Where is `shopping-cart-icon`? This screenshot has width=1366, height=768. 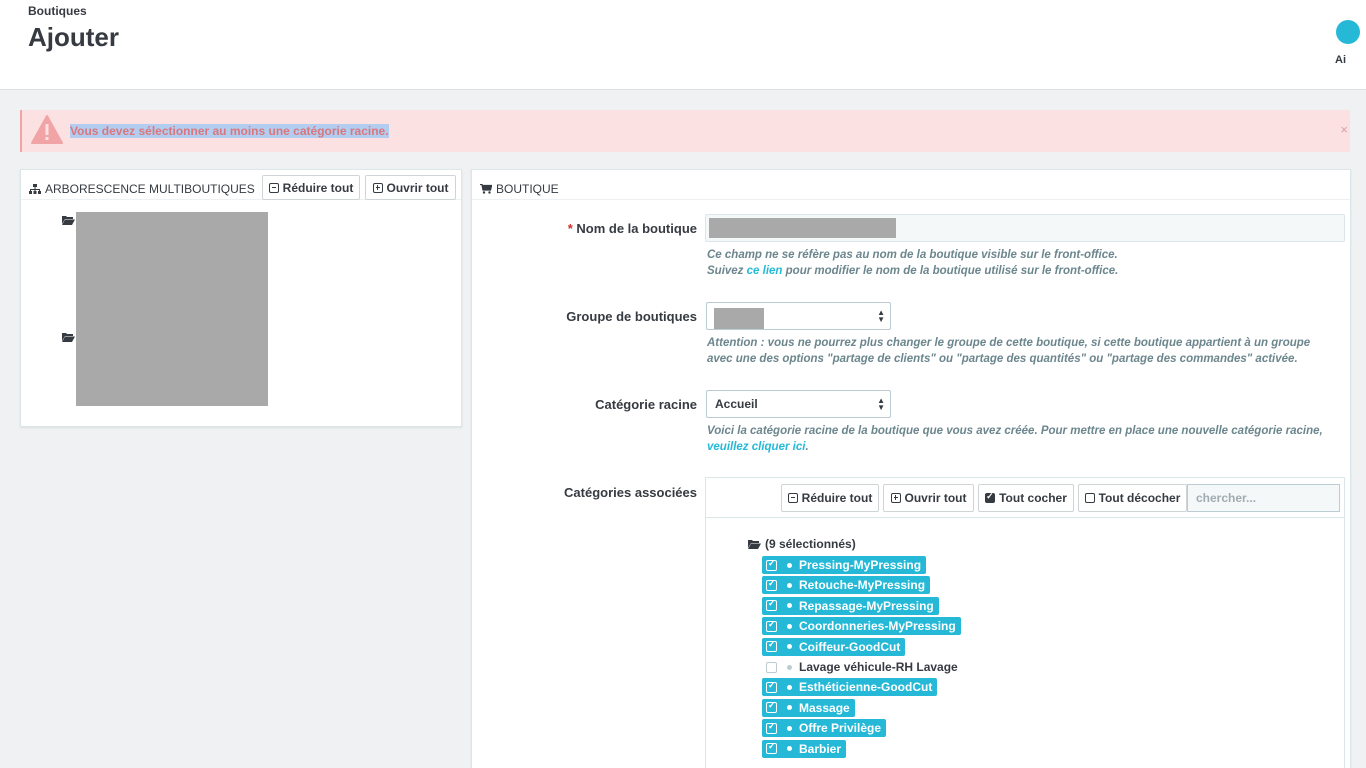 shopping-cart-icon is located at coordinates (486, 188).